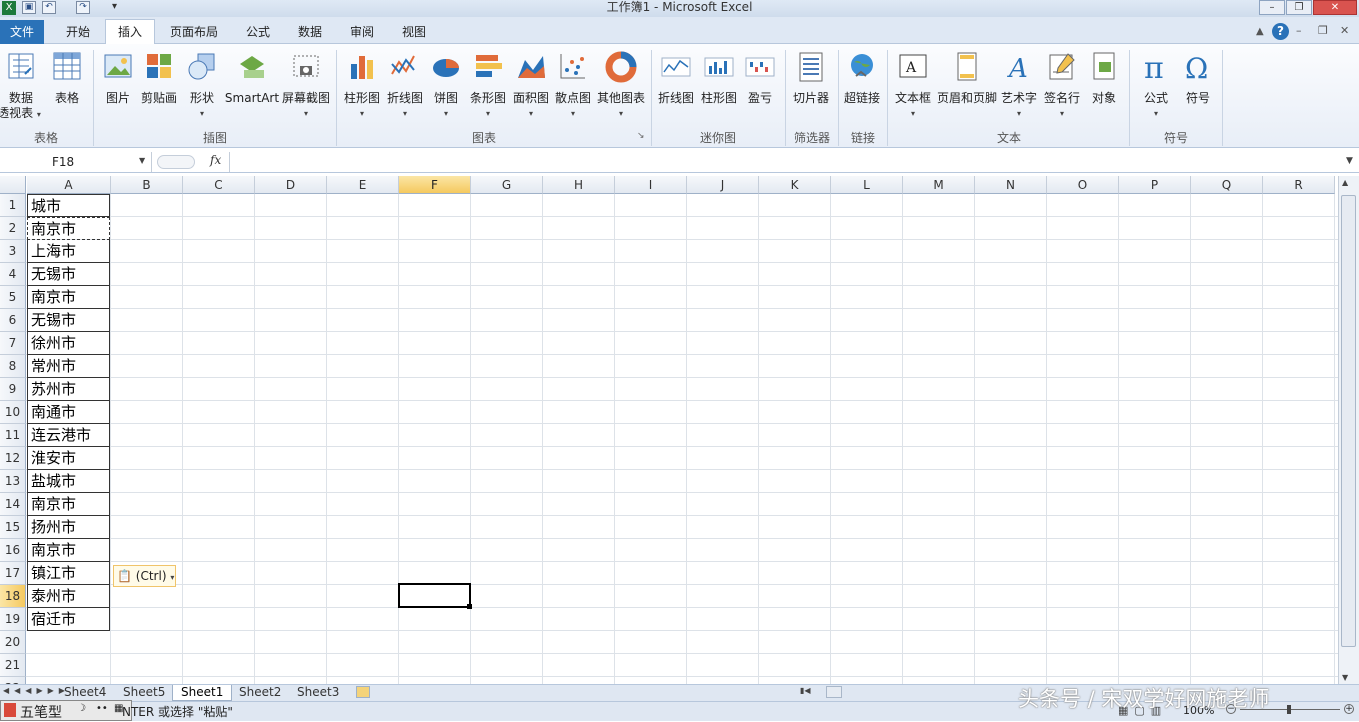 The height and width of the screenshot is (722, 1359). Describe the element at coordinates (1260, 31) in the screenshot. I see `collapse-ribbon-icon: ▲` at that location.